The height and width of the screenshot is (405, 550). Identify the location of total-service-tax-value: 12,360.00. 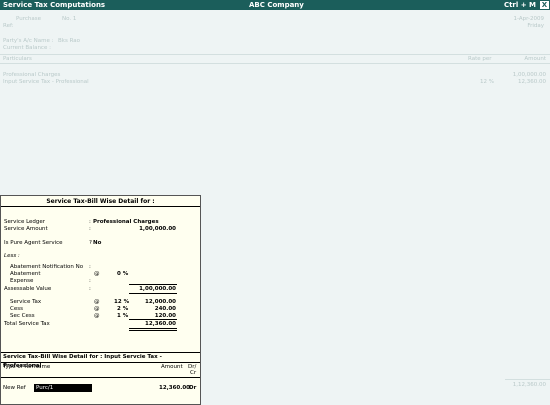
(160, 324).